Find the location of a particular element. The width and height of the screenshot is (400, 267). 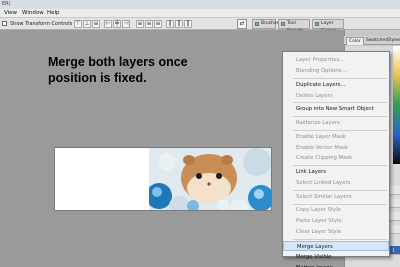

distribute-middle-icon: ≡ is located at coordinates (149, 24).